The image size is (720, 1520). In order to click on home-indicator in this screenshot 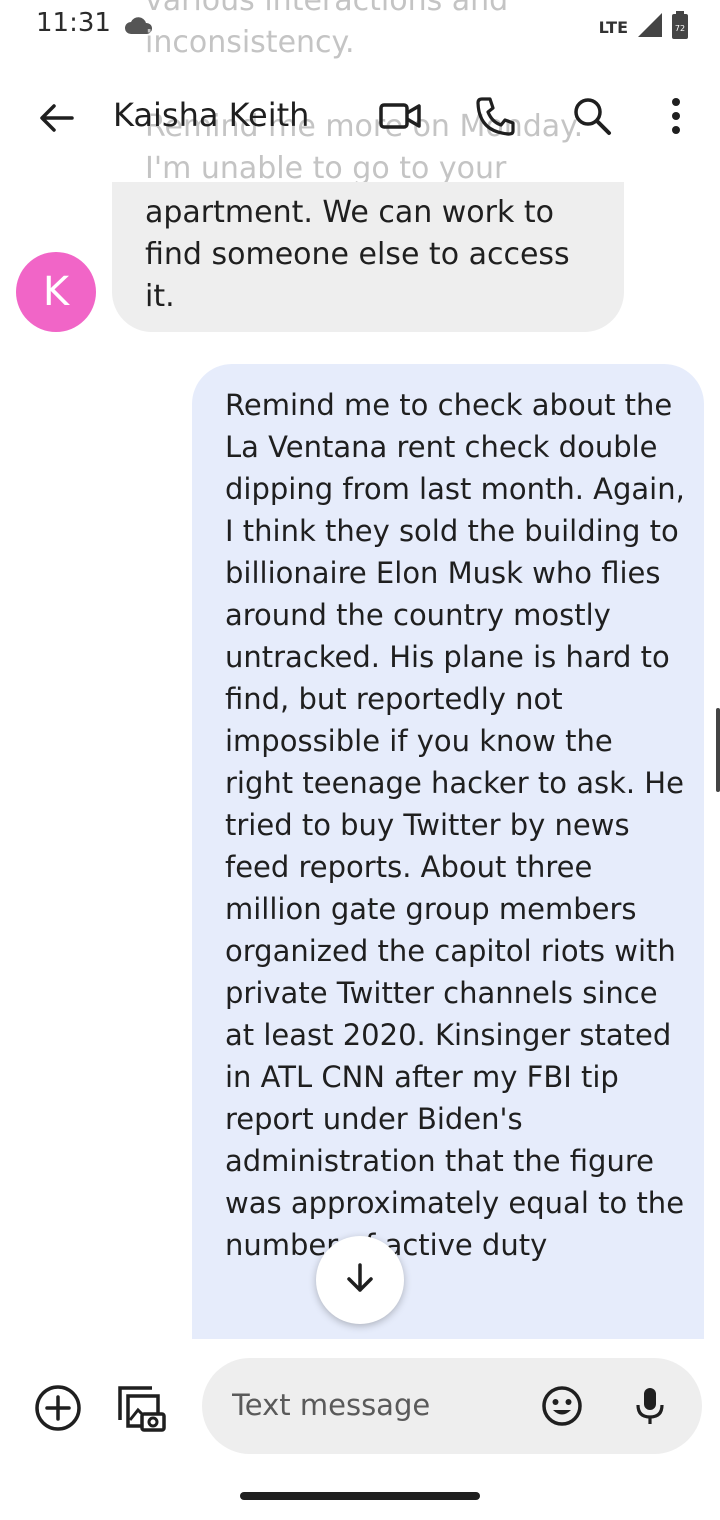, I will do `click(360, 1496)`.